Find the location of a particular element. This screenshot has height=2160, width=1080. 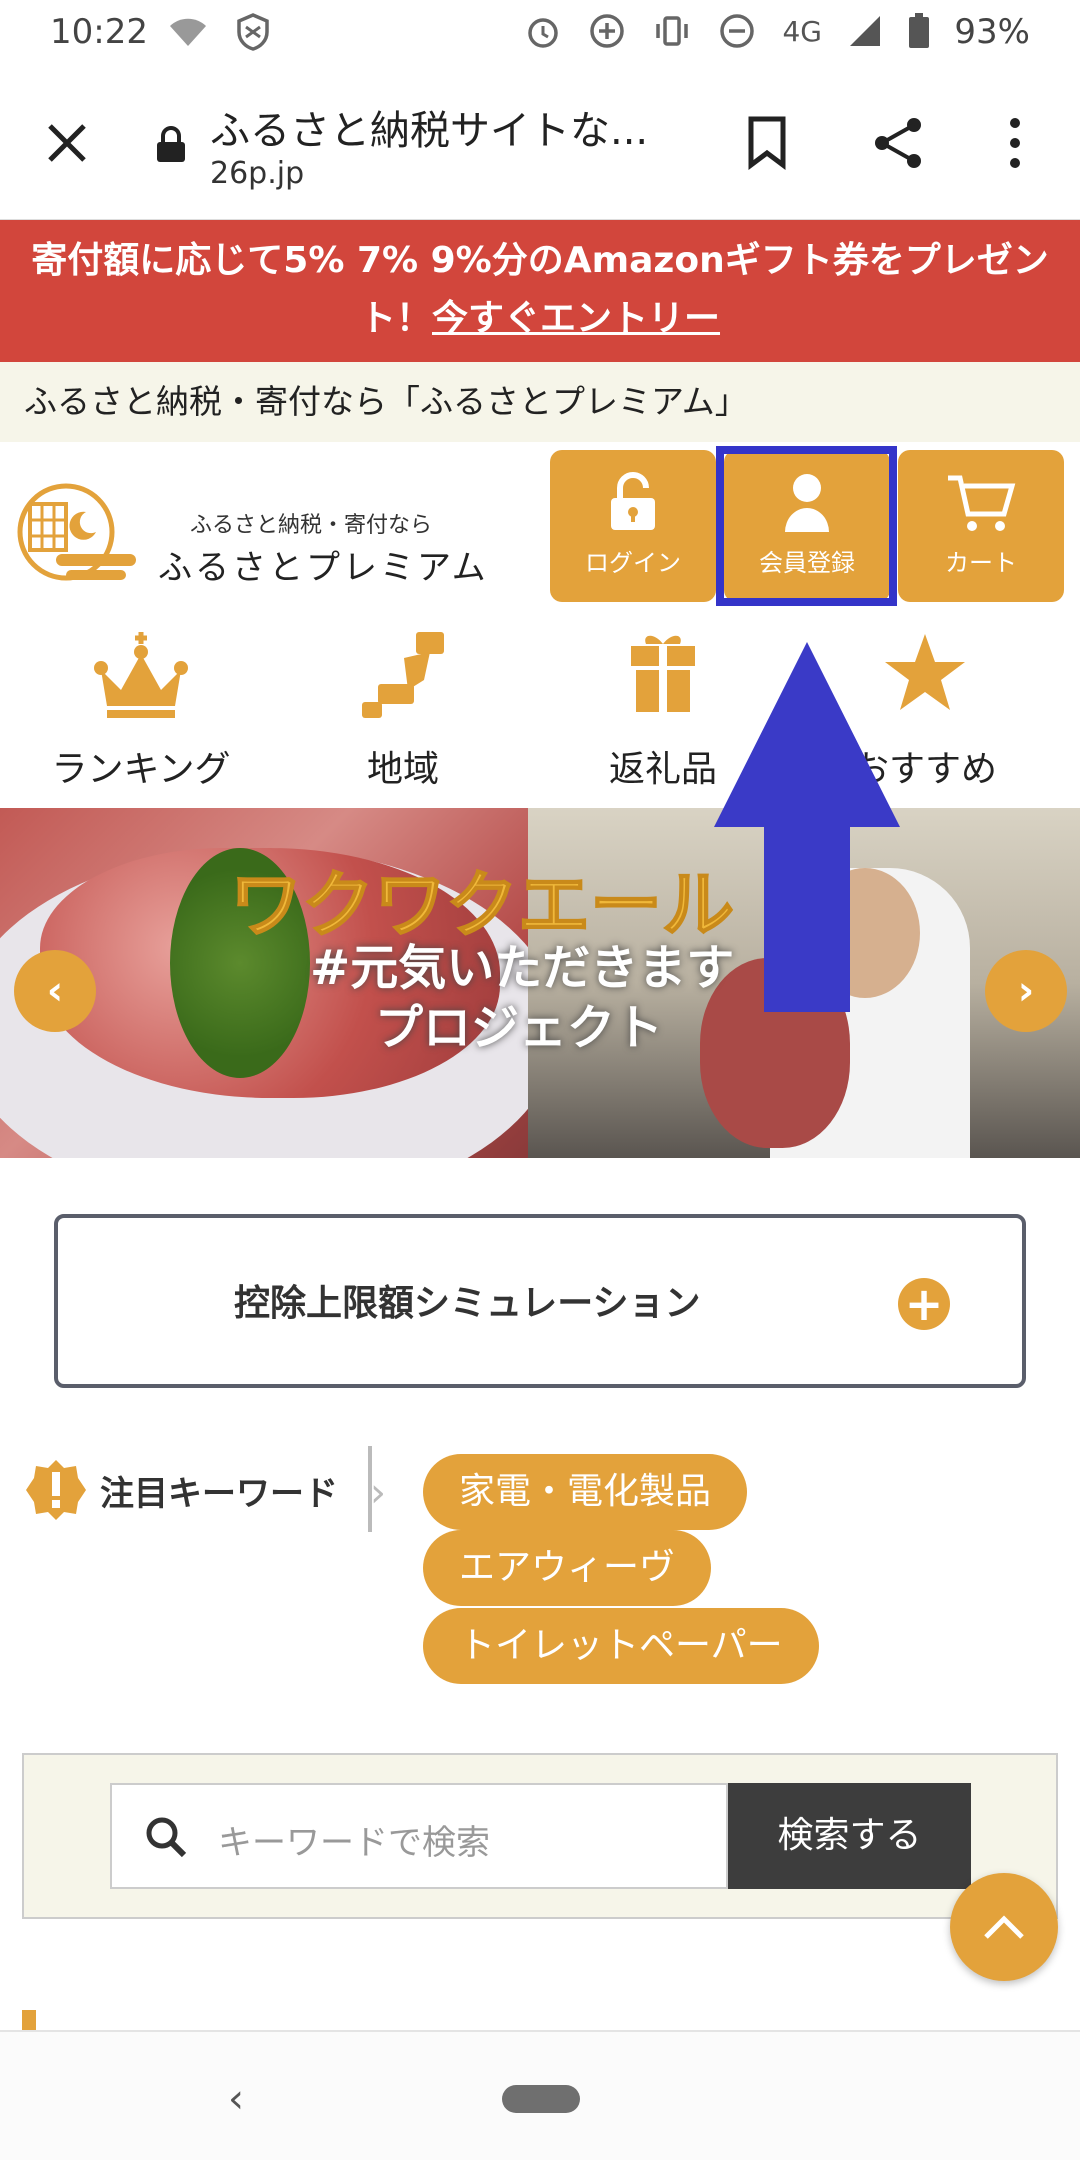

system-nav-bar: ‹ is located at coordinates (540, 2095).